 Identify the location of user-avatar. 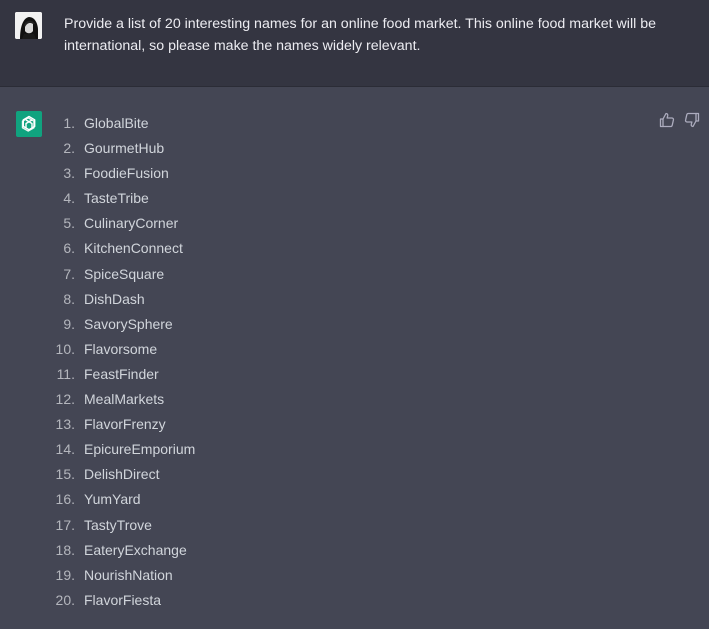
(28, 25).